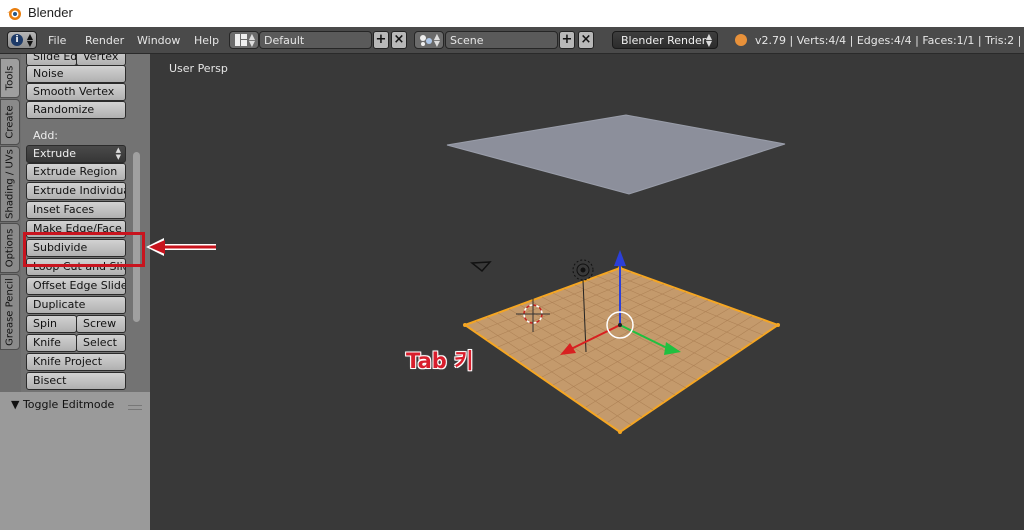 The image size is (1024, 530). I want to click on subdivide-highlight, so click(84, 249).